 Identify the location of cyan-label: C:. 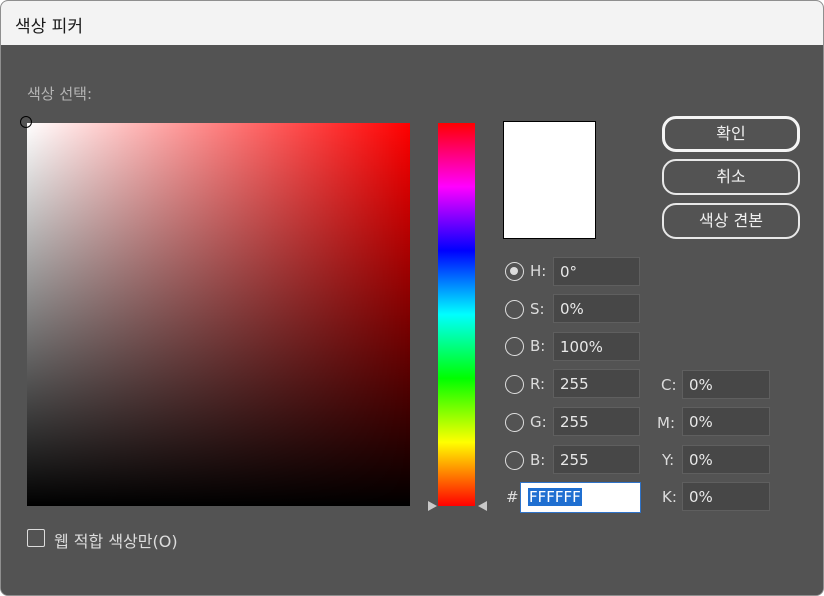
(669, 385).